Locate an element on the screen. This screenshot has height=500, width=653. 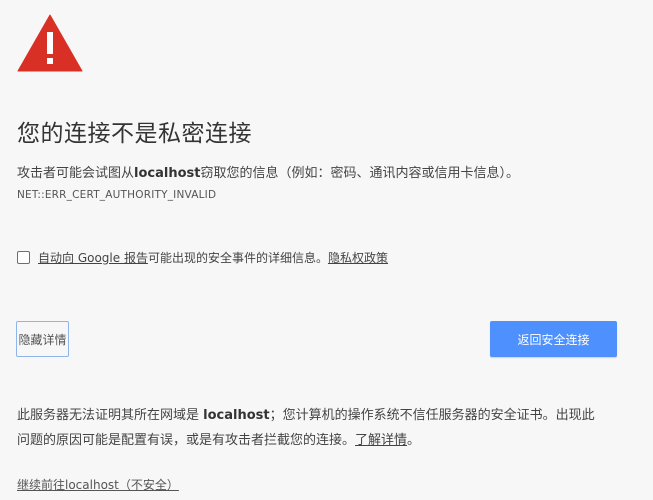
hide-details-button: 隐藏详情 is located at coordinates (42, 339).